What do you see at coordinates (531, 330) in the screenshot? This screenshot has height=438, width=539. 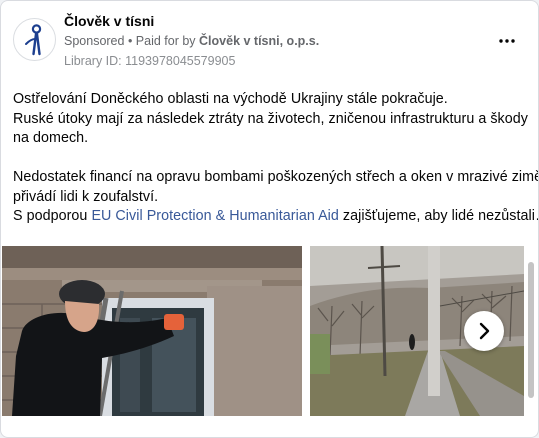 I see `carousel-scrollbar-thumb` at bounding box center [531, 330].